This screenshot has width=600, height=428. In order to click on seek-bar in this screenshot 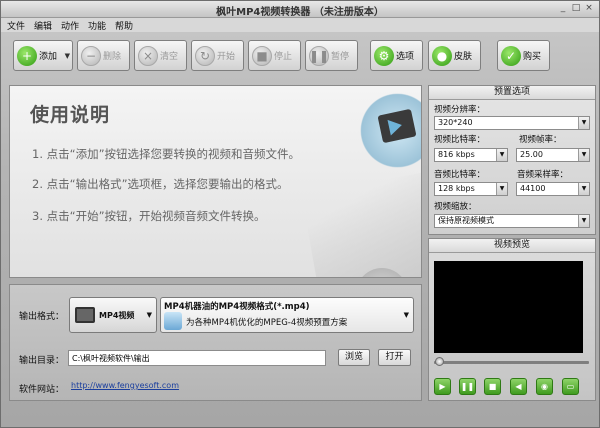, I will do `click(511, 362)`.